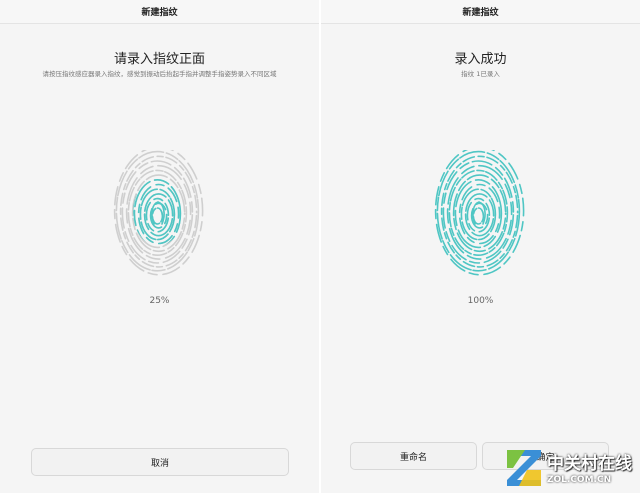 This screenshot has width=640, height=493. I want to click on enroll-heading: 请录入指纹正面, so click(159, 59).